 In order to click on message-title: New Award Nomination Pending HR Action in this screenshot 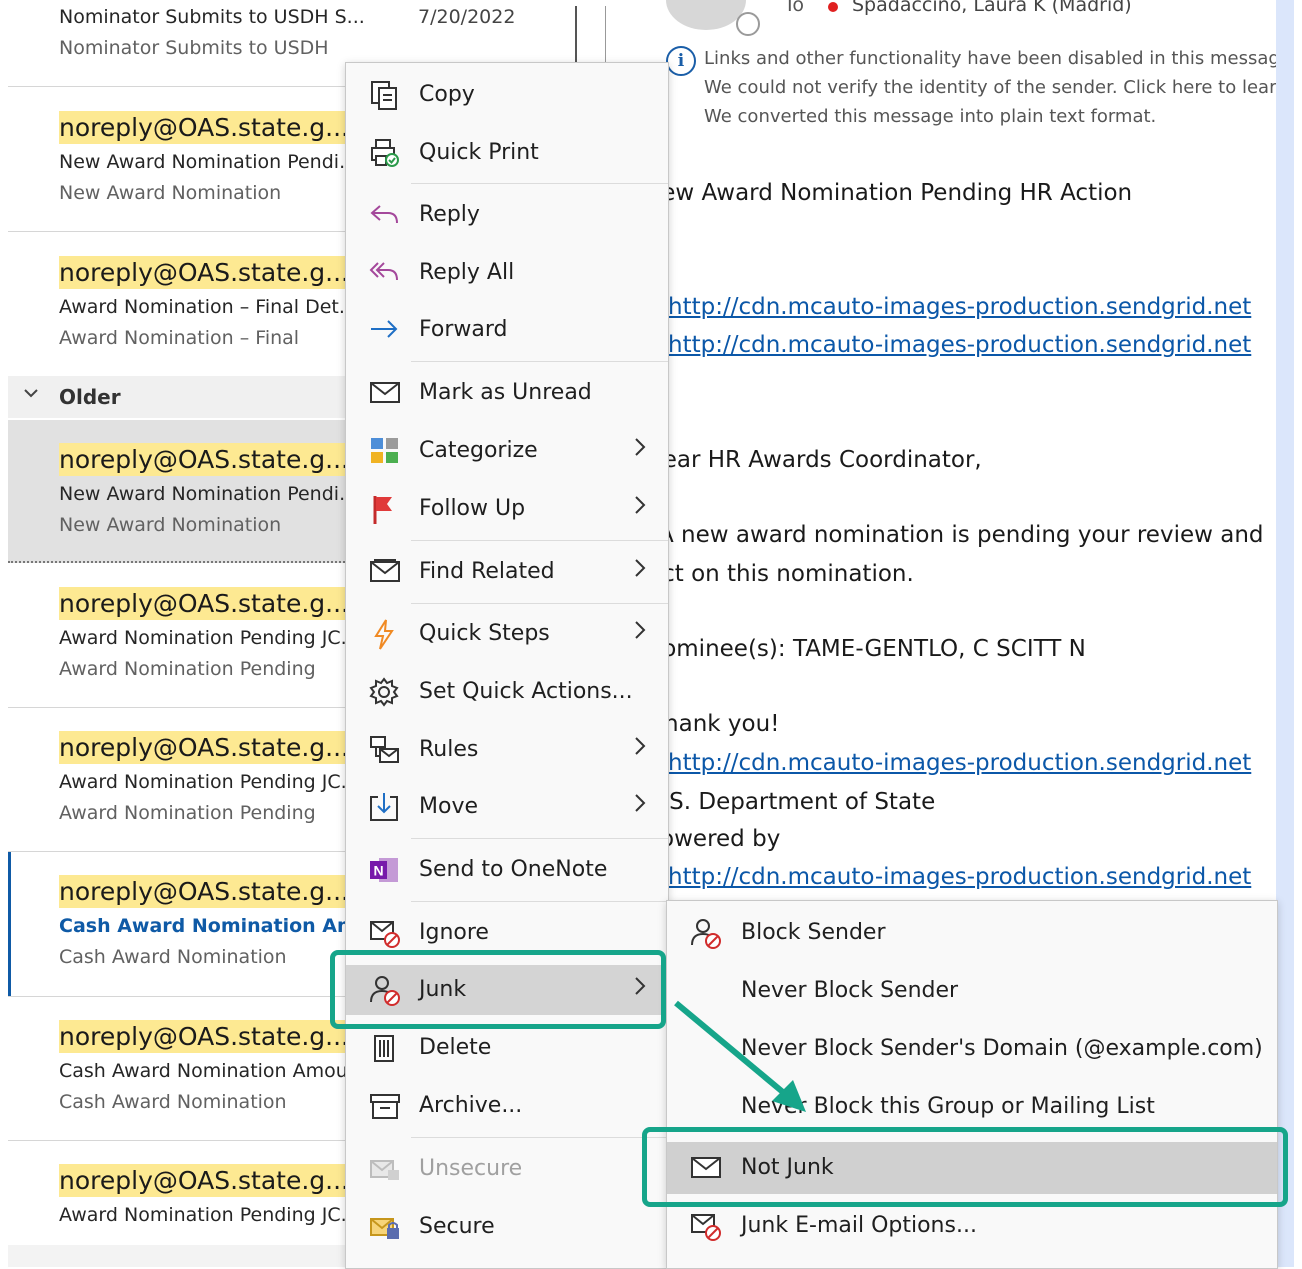, I will do `click(888, 193)`.